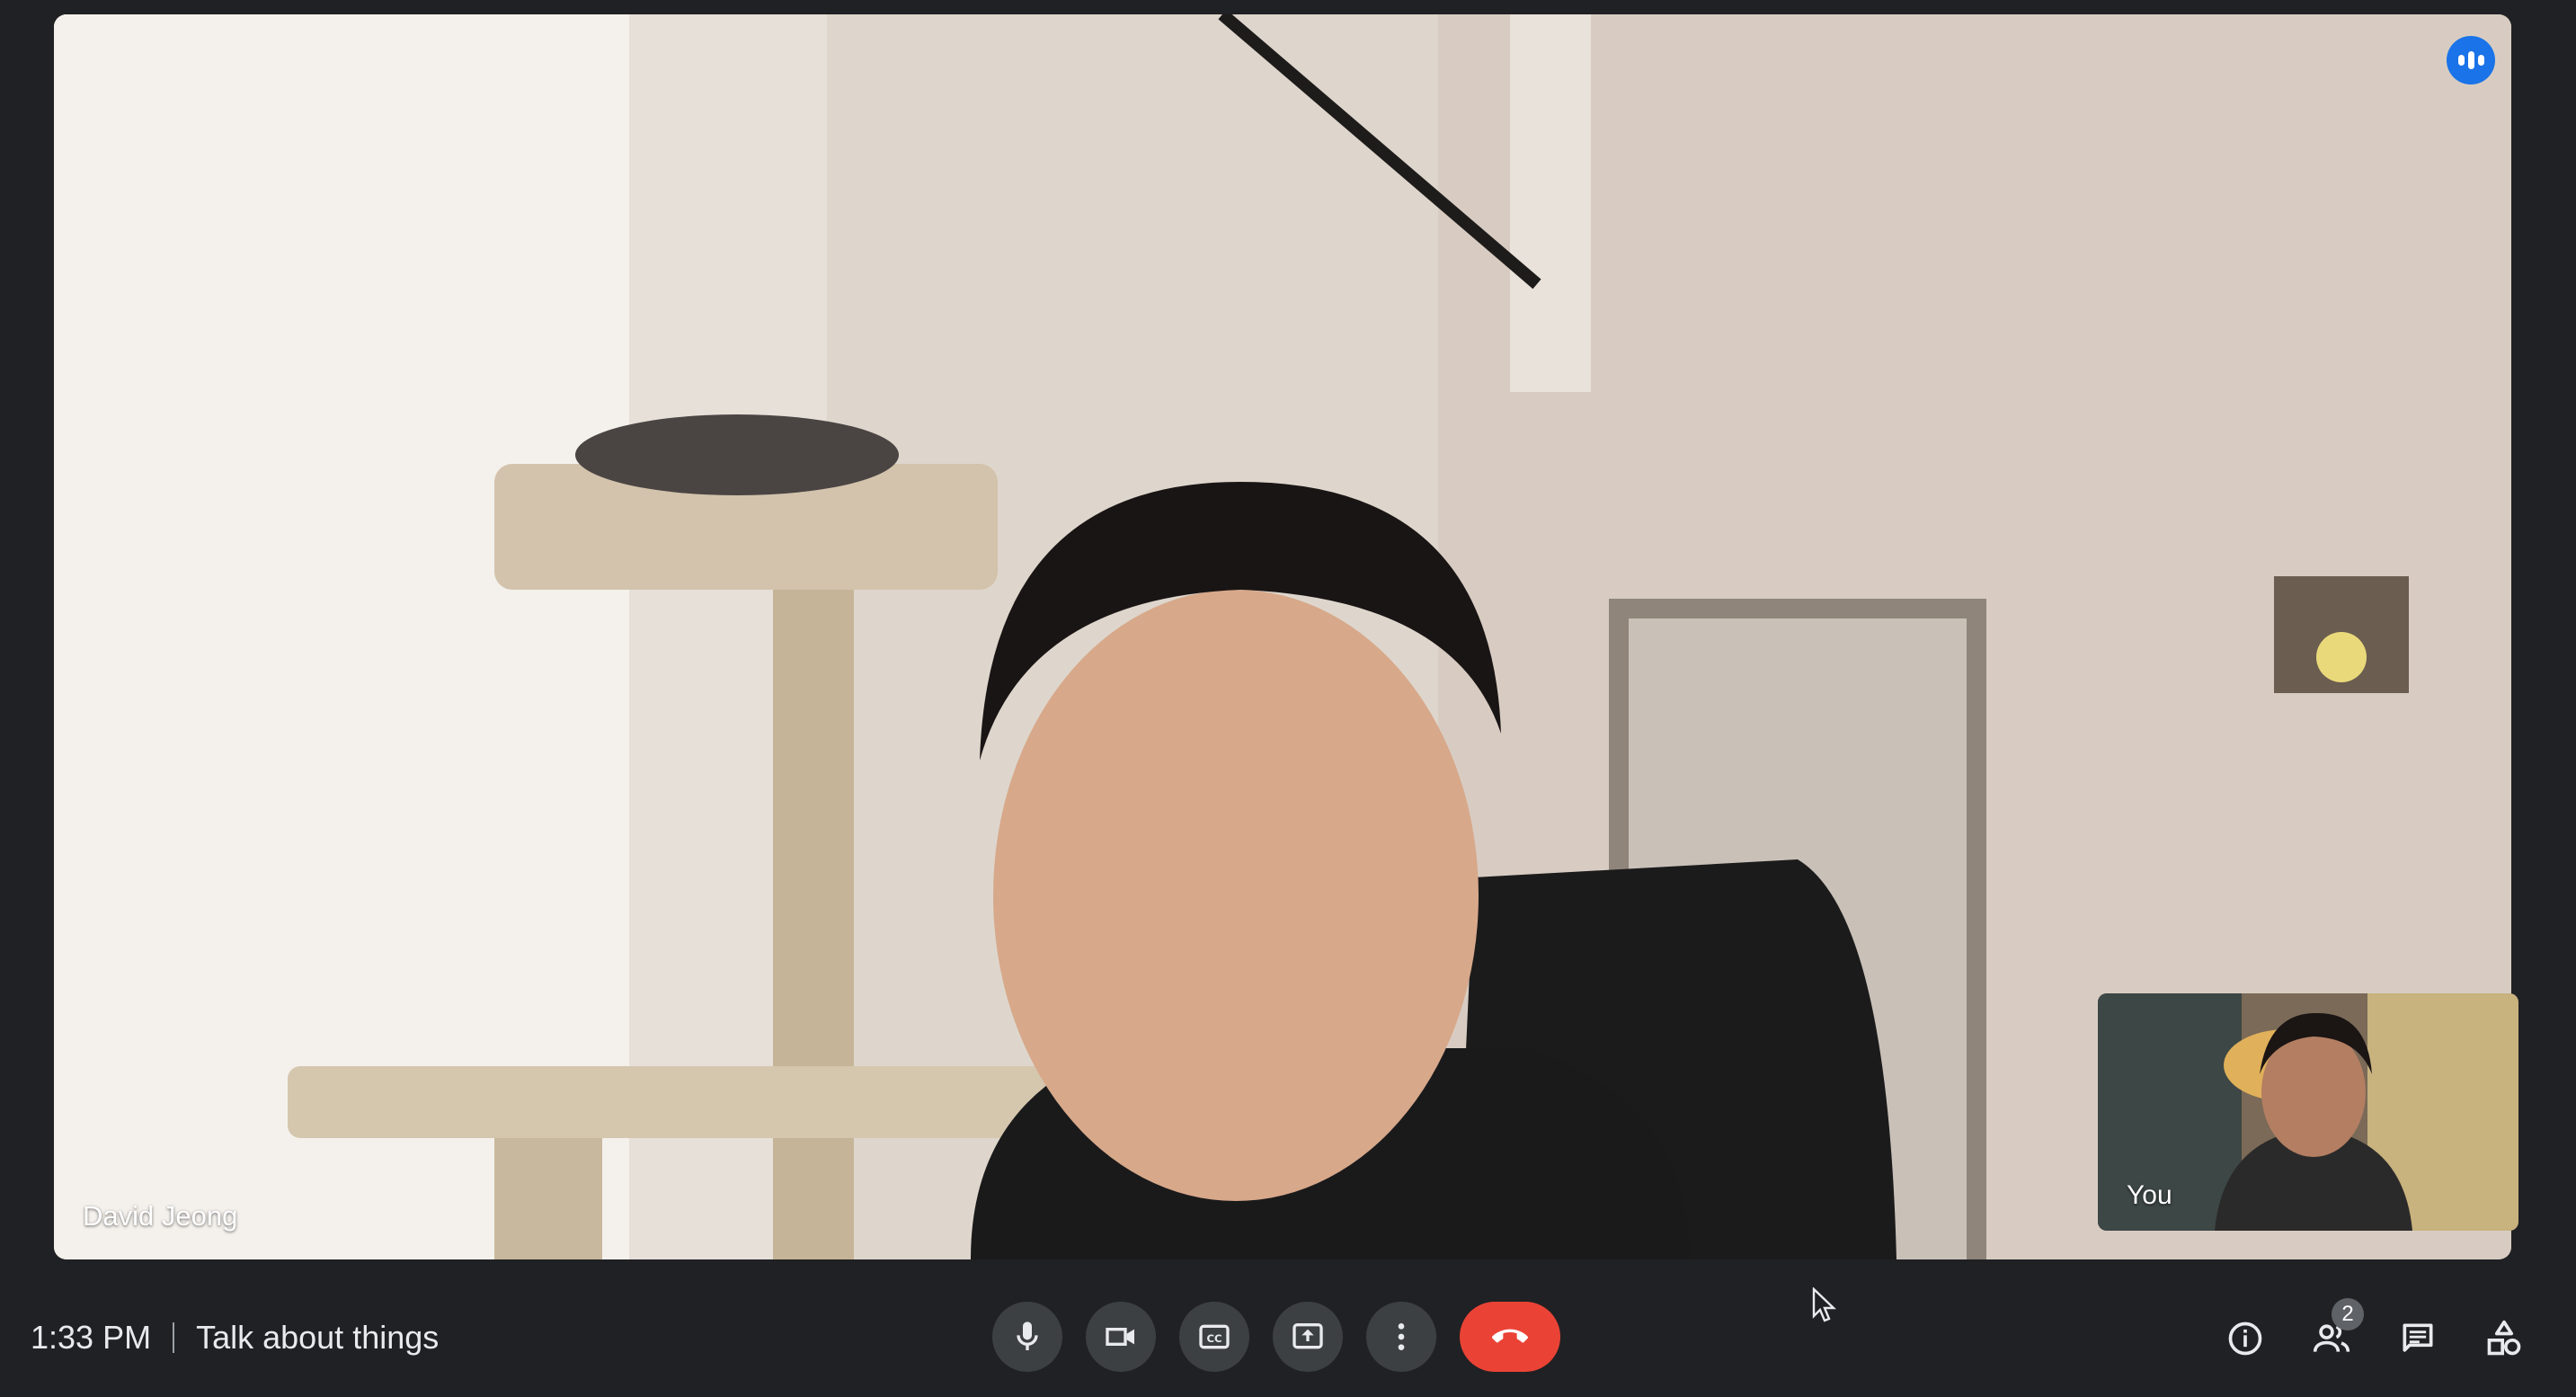  I want to click on people-button: 2, so click(2331, 1336).